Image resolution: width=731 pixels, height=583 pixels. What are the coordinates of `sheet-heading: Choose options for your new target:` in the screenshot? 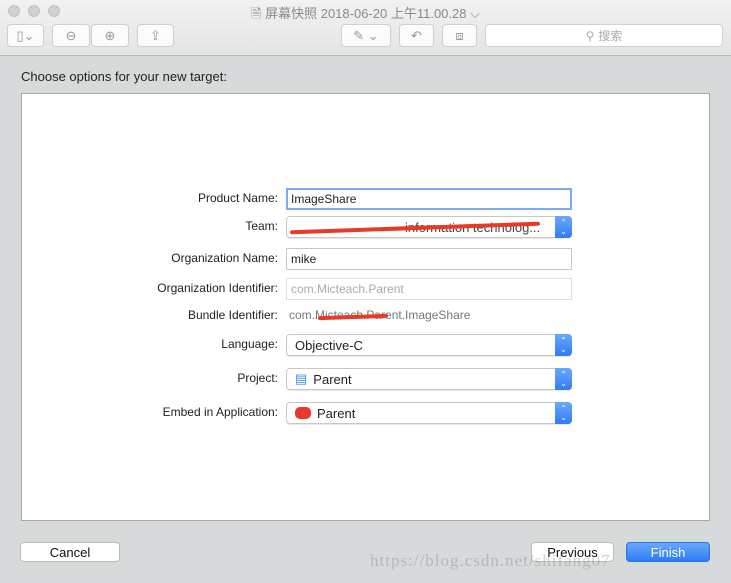 It's located at (124, 76).